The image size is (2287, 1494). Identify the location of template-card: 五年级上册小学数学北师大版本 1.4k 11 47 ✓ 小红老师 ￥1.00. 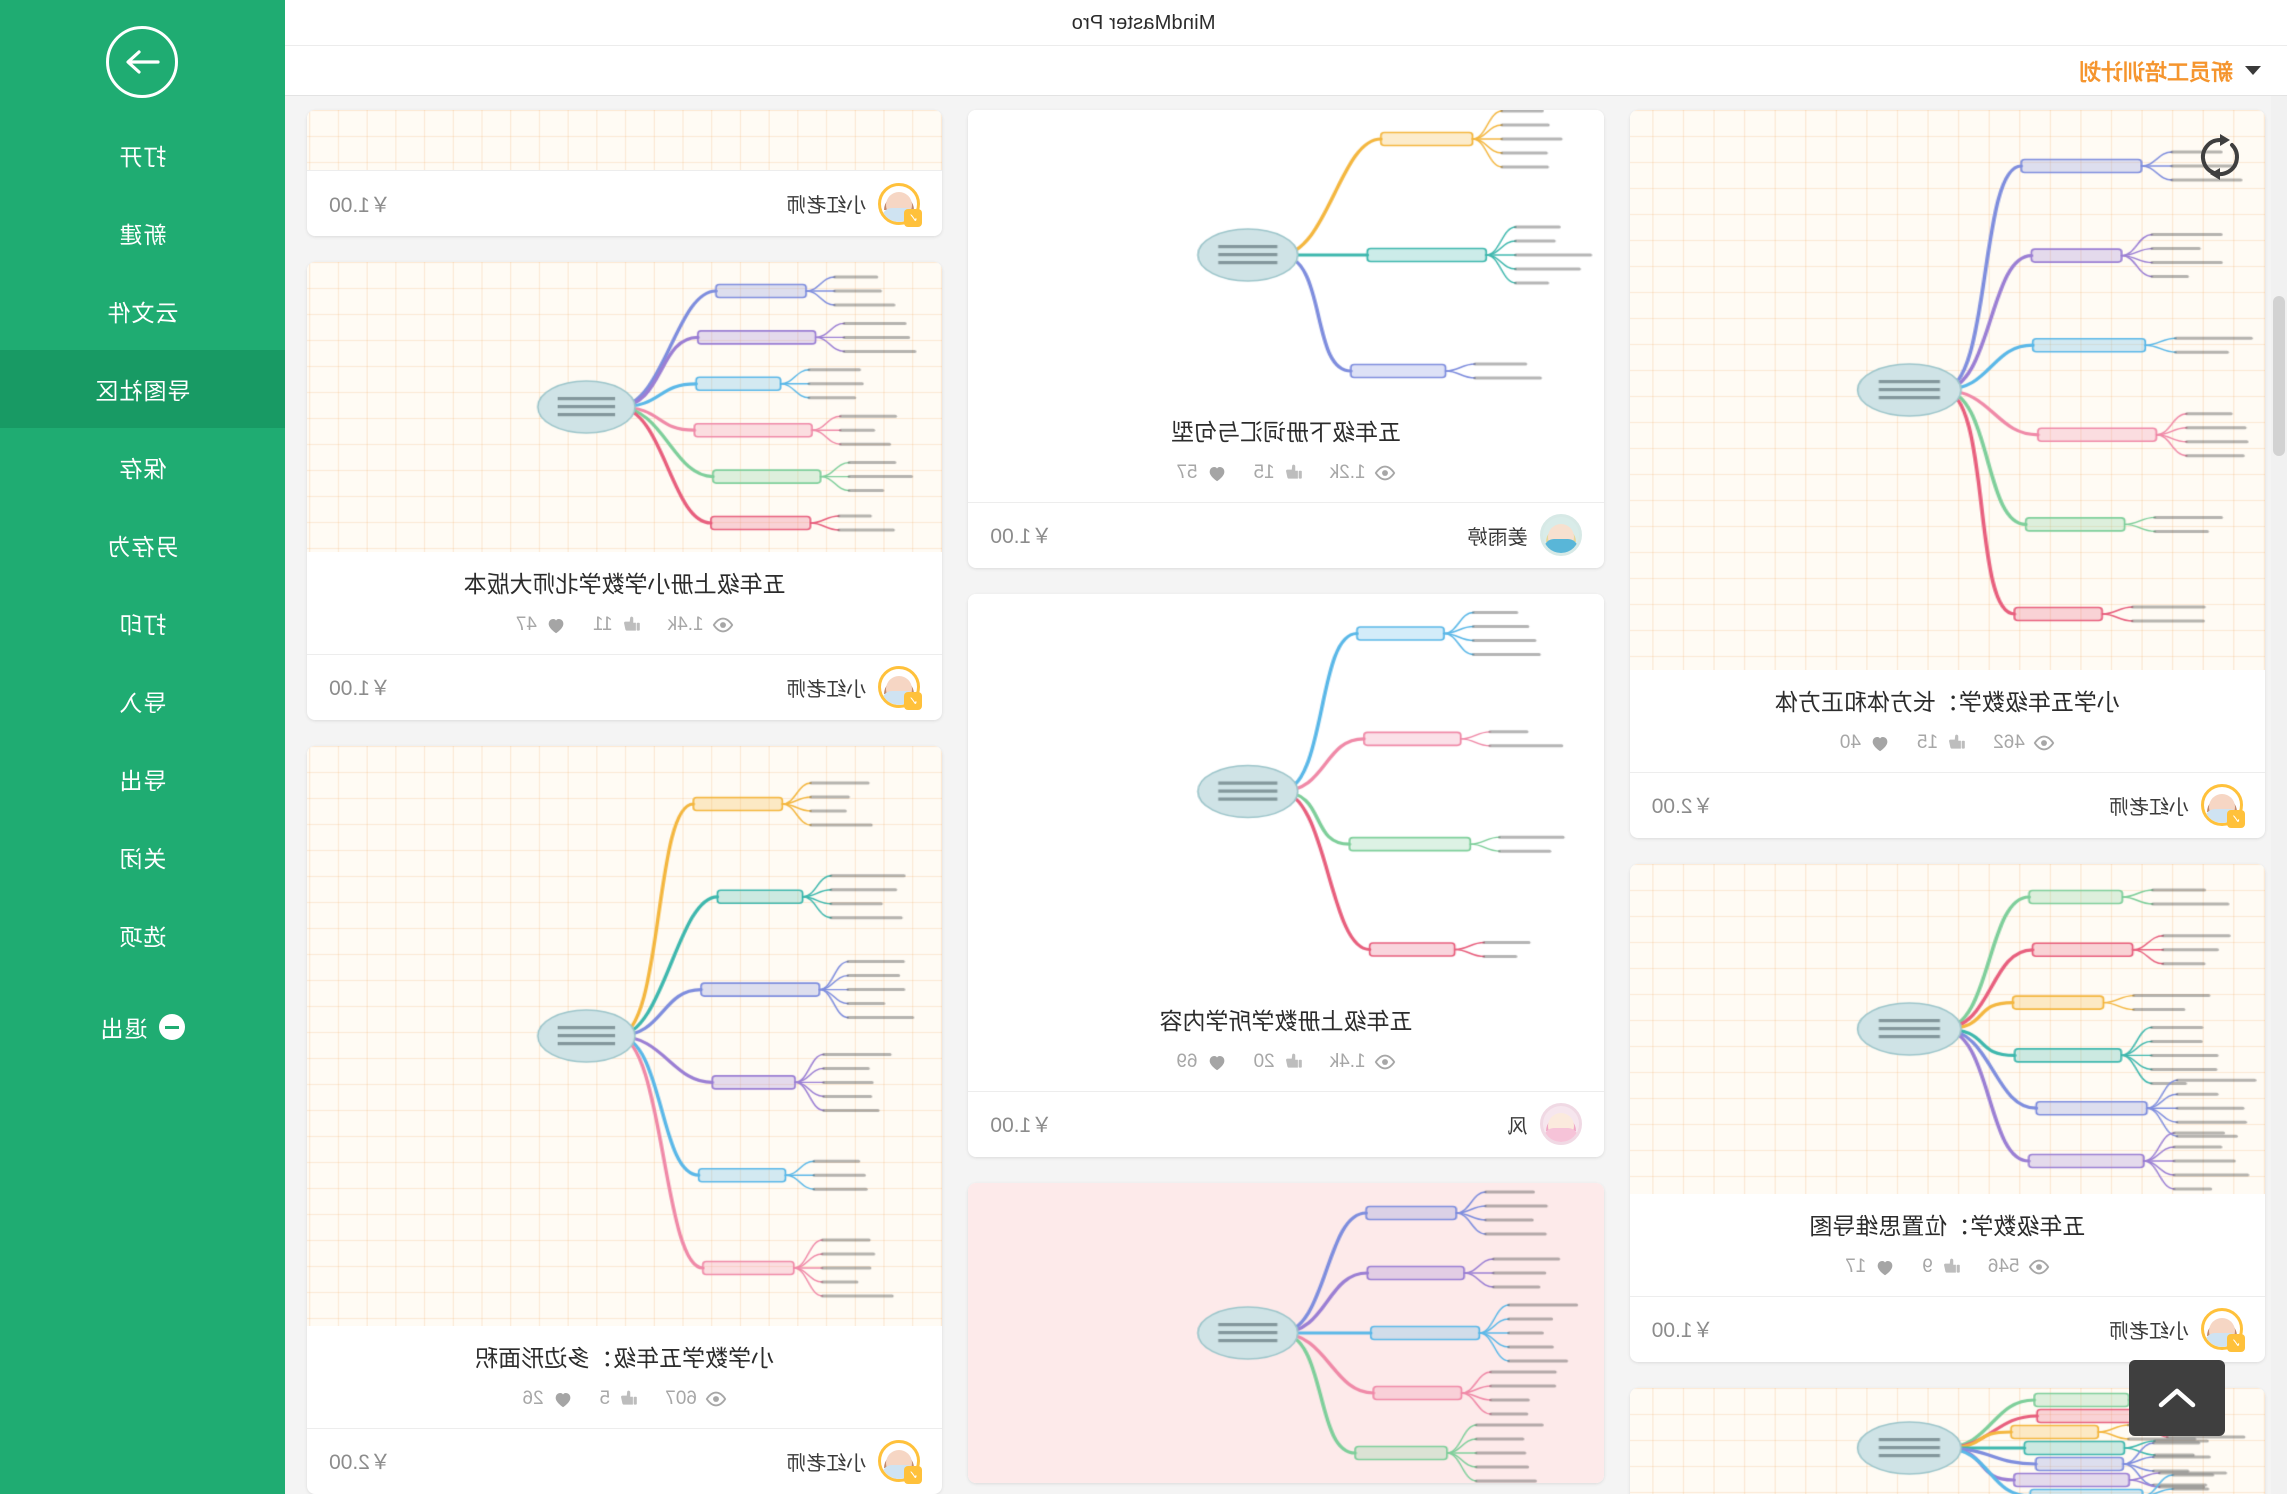
(625, 491).